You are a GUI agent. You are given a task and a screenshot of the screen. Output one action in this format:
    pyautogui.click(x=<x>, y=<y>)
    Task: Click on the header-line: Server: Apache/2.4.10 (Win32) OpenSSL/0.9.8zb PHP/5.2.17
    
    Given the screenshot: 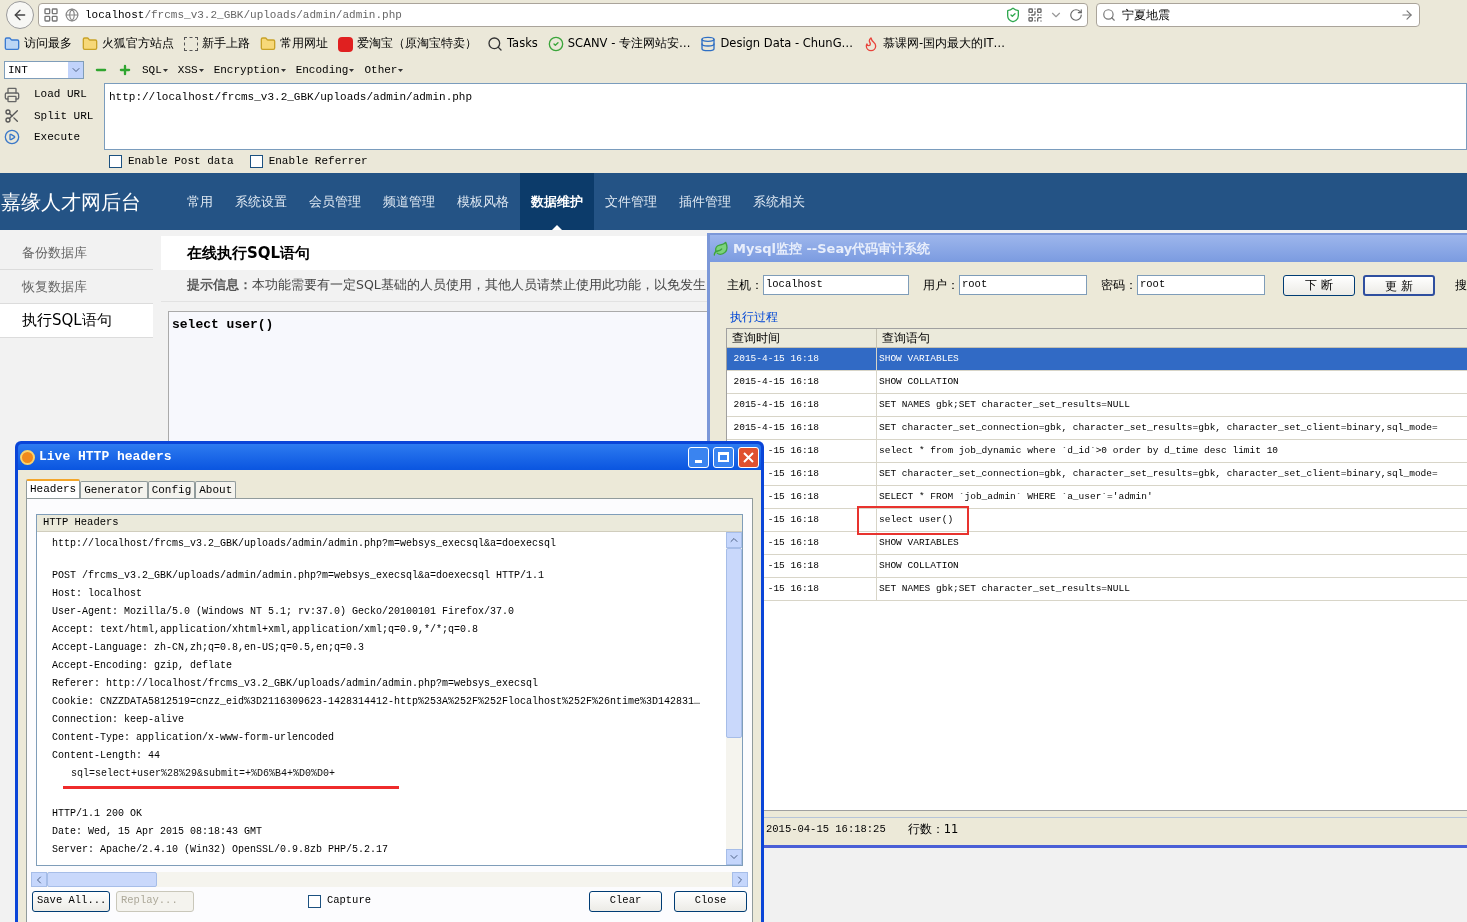 What is the action you would take?
    pyautogui.click(x=220, y=849)
    